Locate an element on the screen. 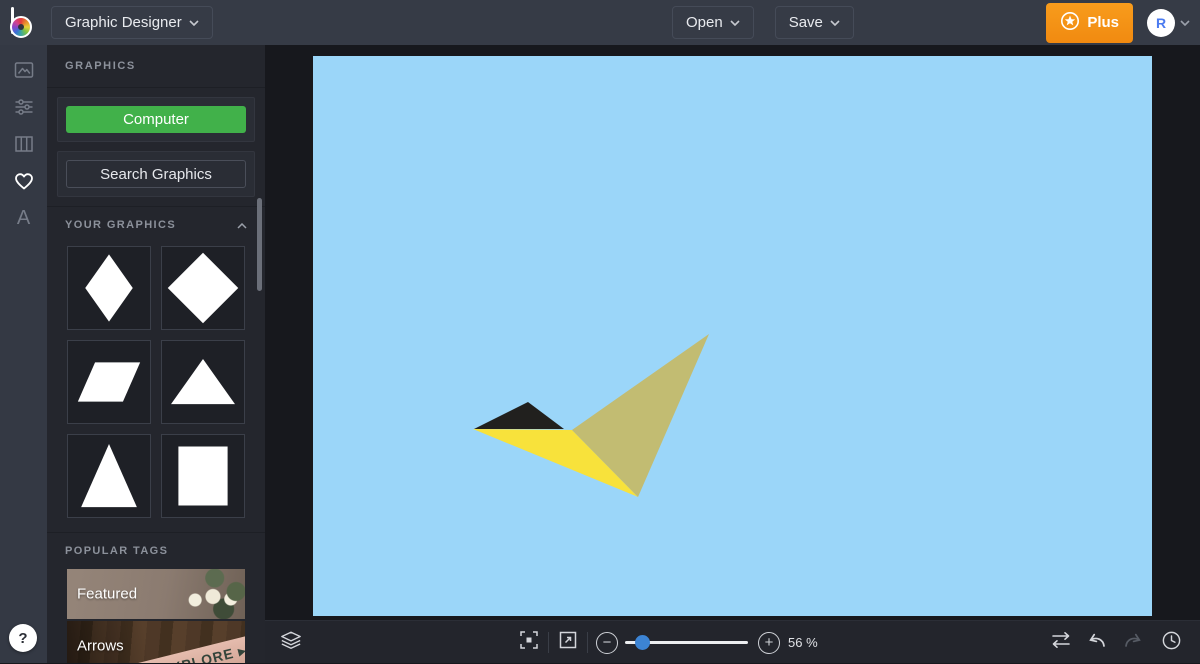 This screenshot has width=1200, height=664. redo-icon is located at coordinates (1133, 642).